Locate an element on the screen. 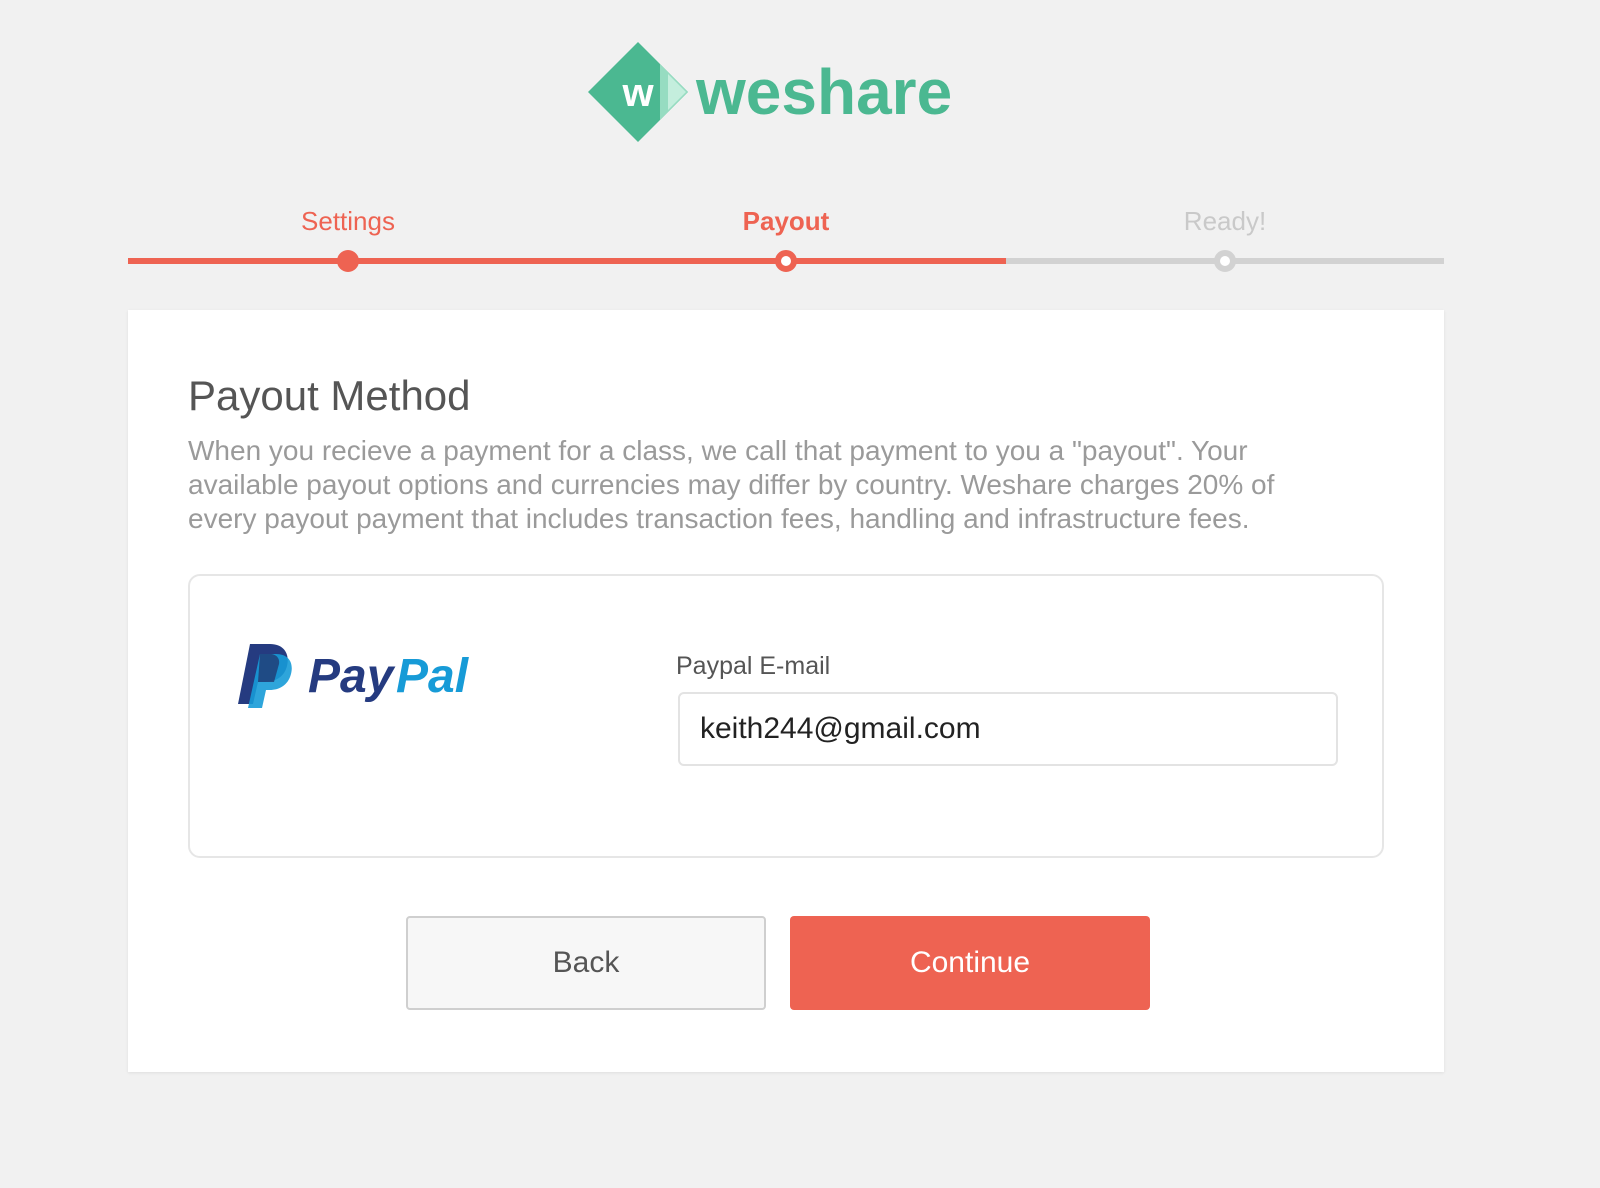 The height and width of the screenshot is (1188, 1600). step-dot-payout is located at coordinates (786, 261).